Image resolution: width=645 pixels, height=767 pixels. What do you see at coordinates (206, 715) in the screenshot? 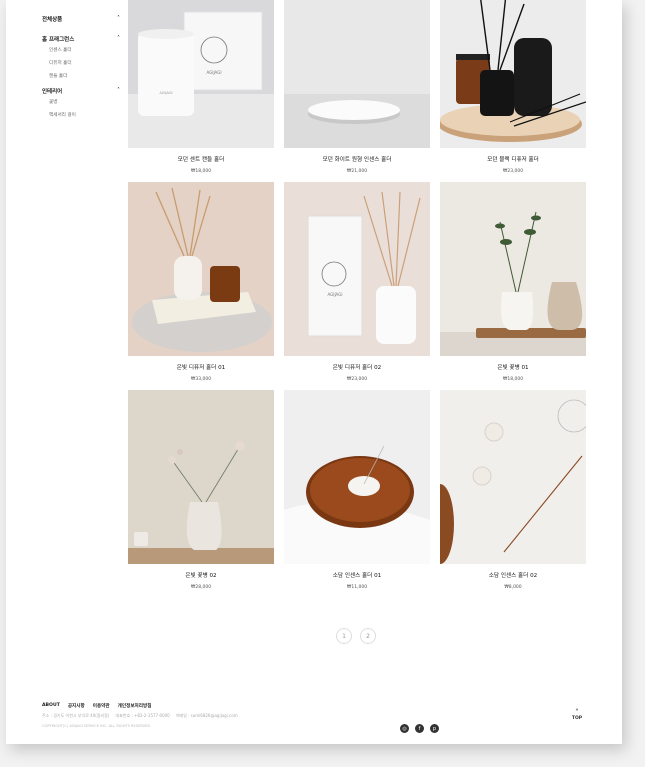
I see `footer-email: 이메일 : sumi6826@agijagi.com` at bounding box center [206, 715].